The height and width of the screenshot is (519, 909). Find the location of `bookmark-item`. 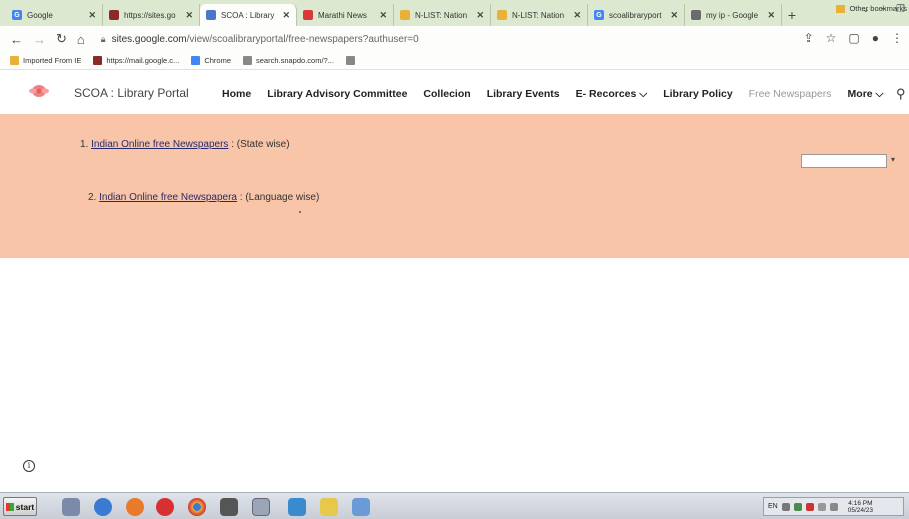

bookmark-item is located at coordinates (352, 60).